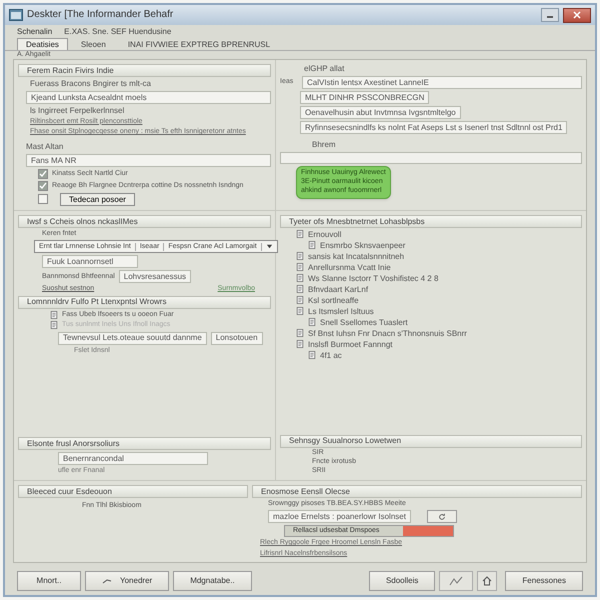 Image resolution: width=600 pixels, height=600 pixels. What do you see at coordinates (544, 581) in the screenshot?
I see `dialog-button: Fenessones` at bounding box center [544, 581].